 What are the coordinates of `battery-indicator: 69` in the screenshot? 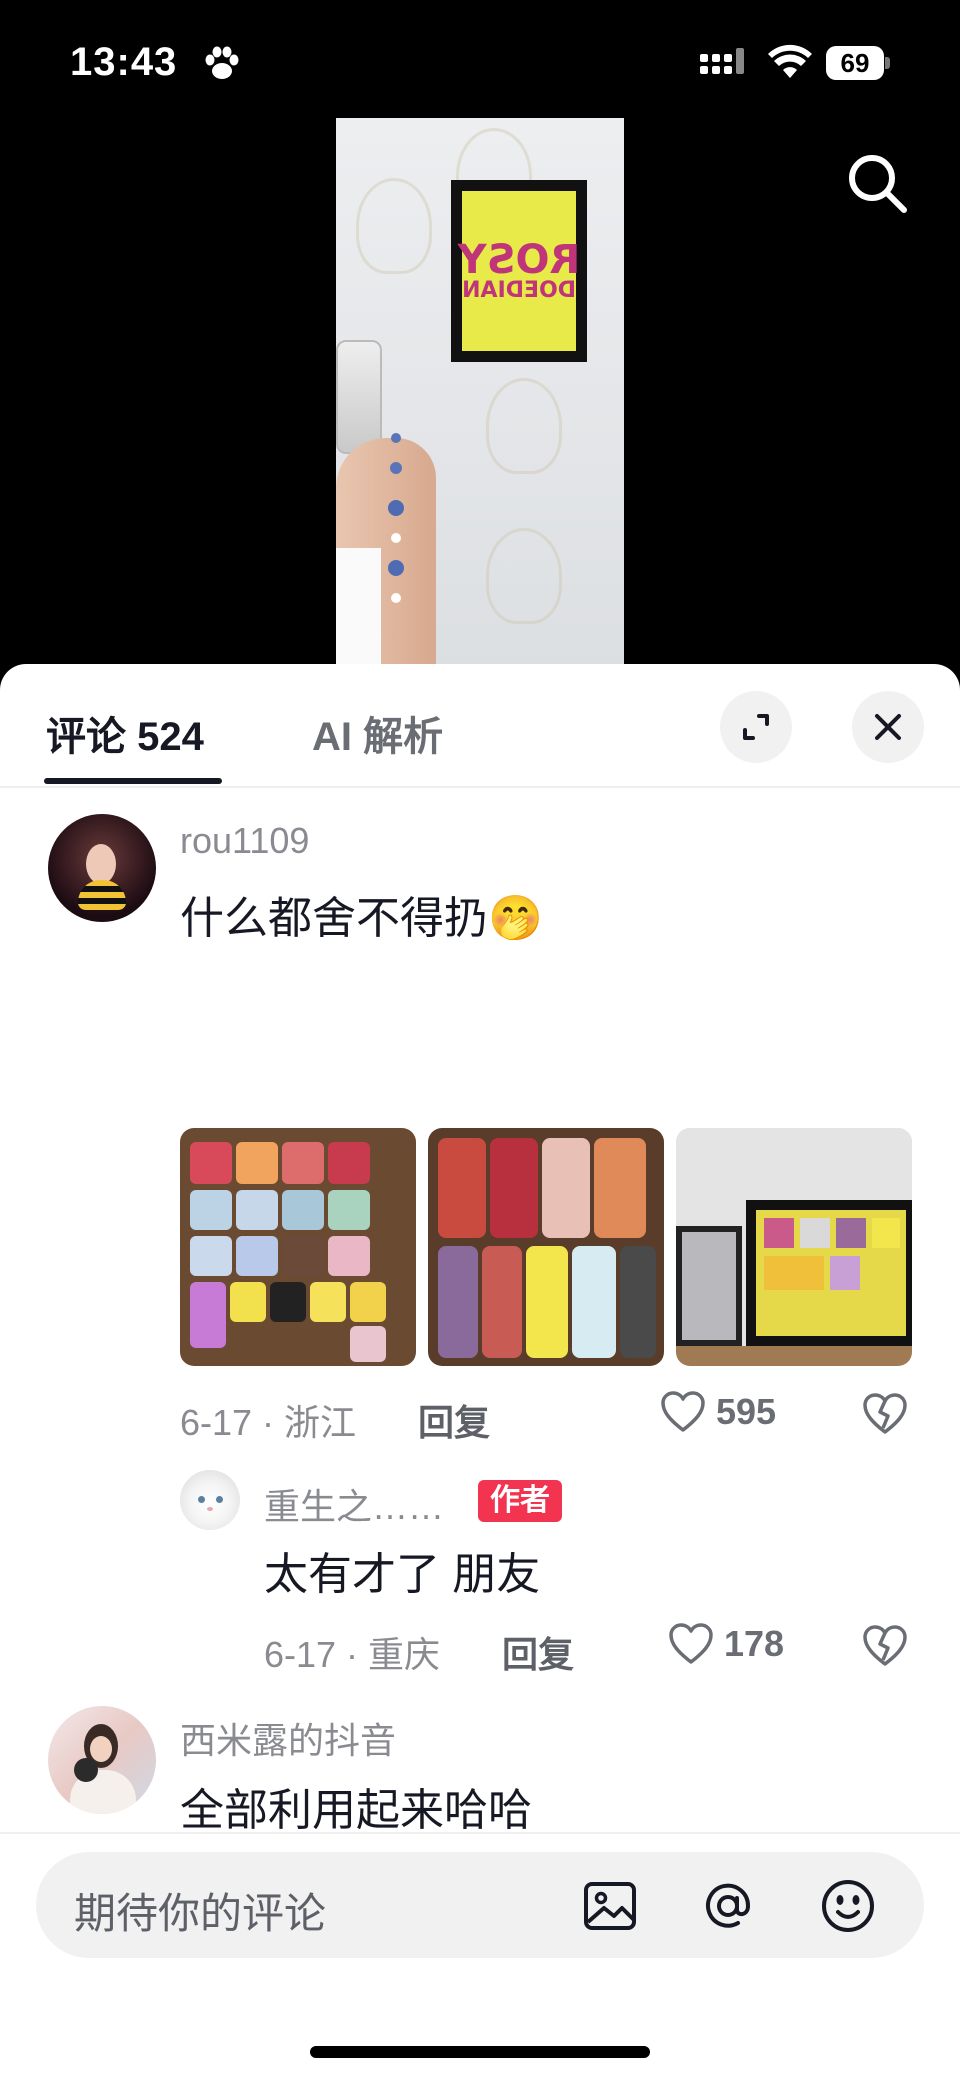 It's located at (858, 63).